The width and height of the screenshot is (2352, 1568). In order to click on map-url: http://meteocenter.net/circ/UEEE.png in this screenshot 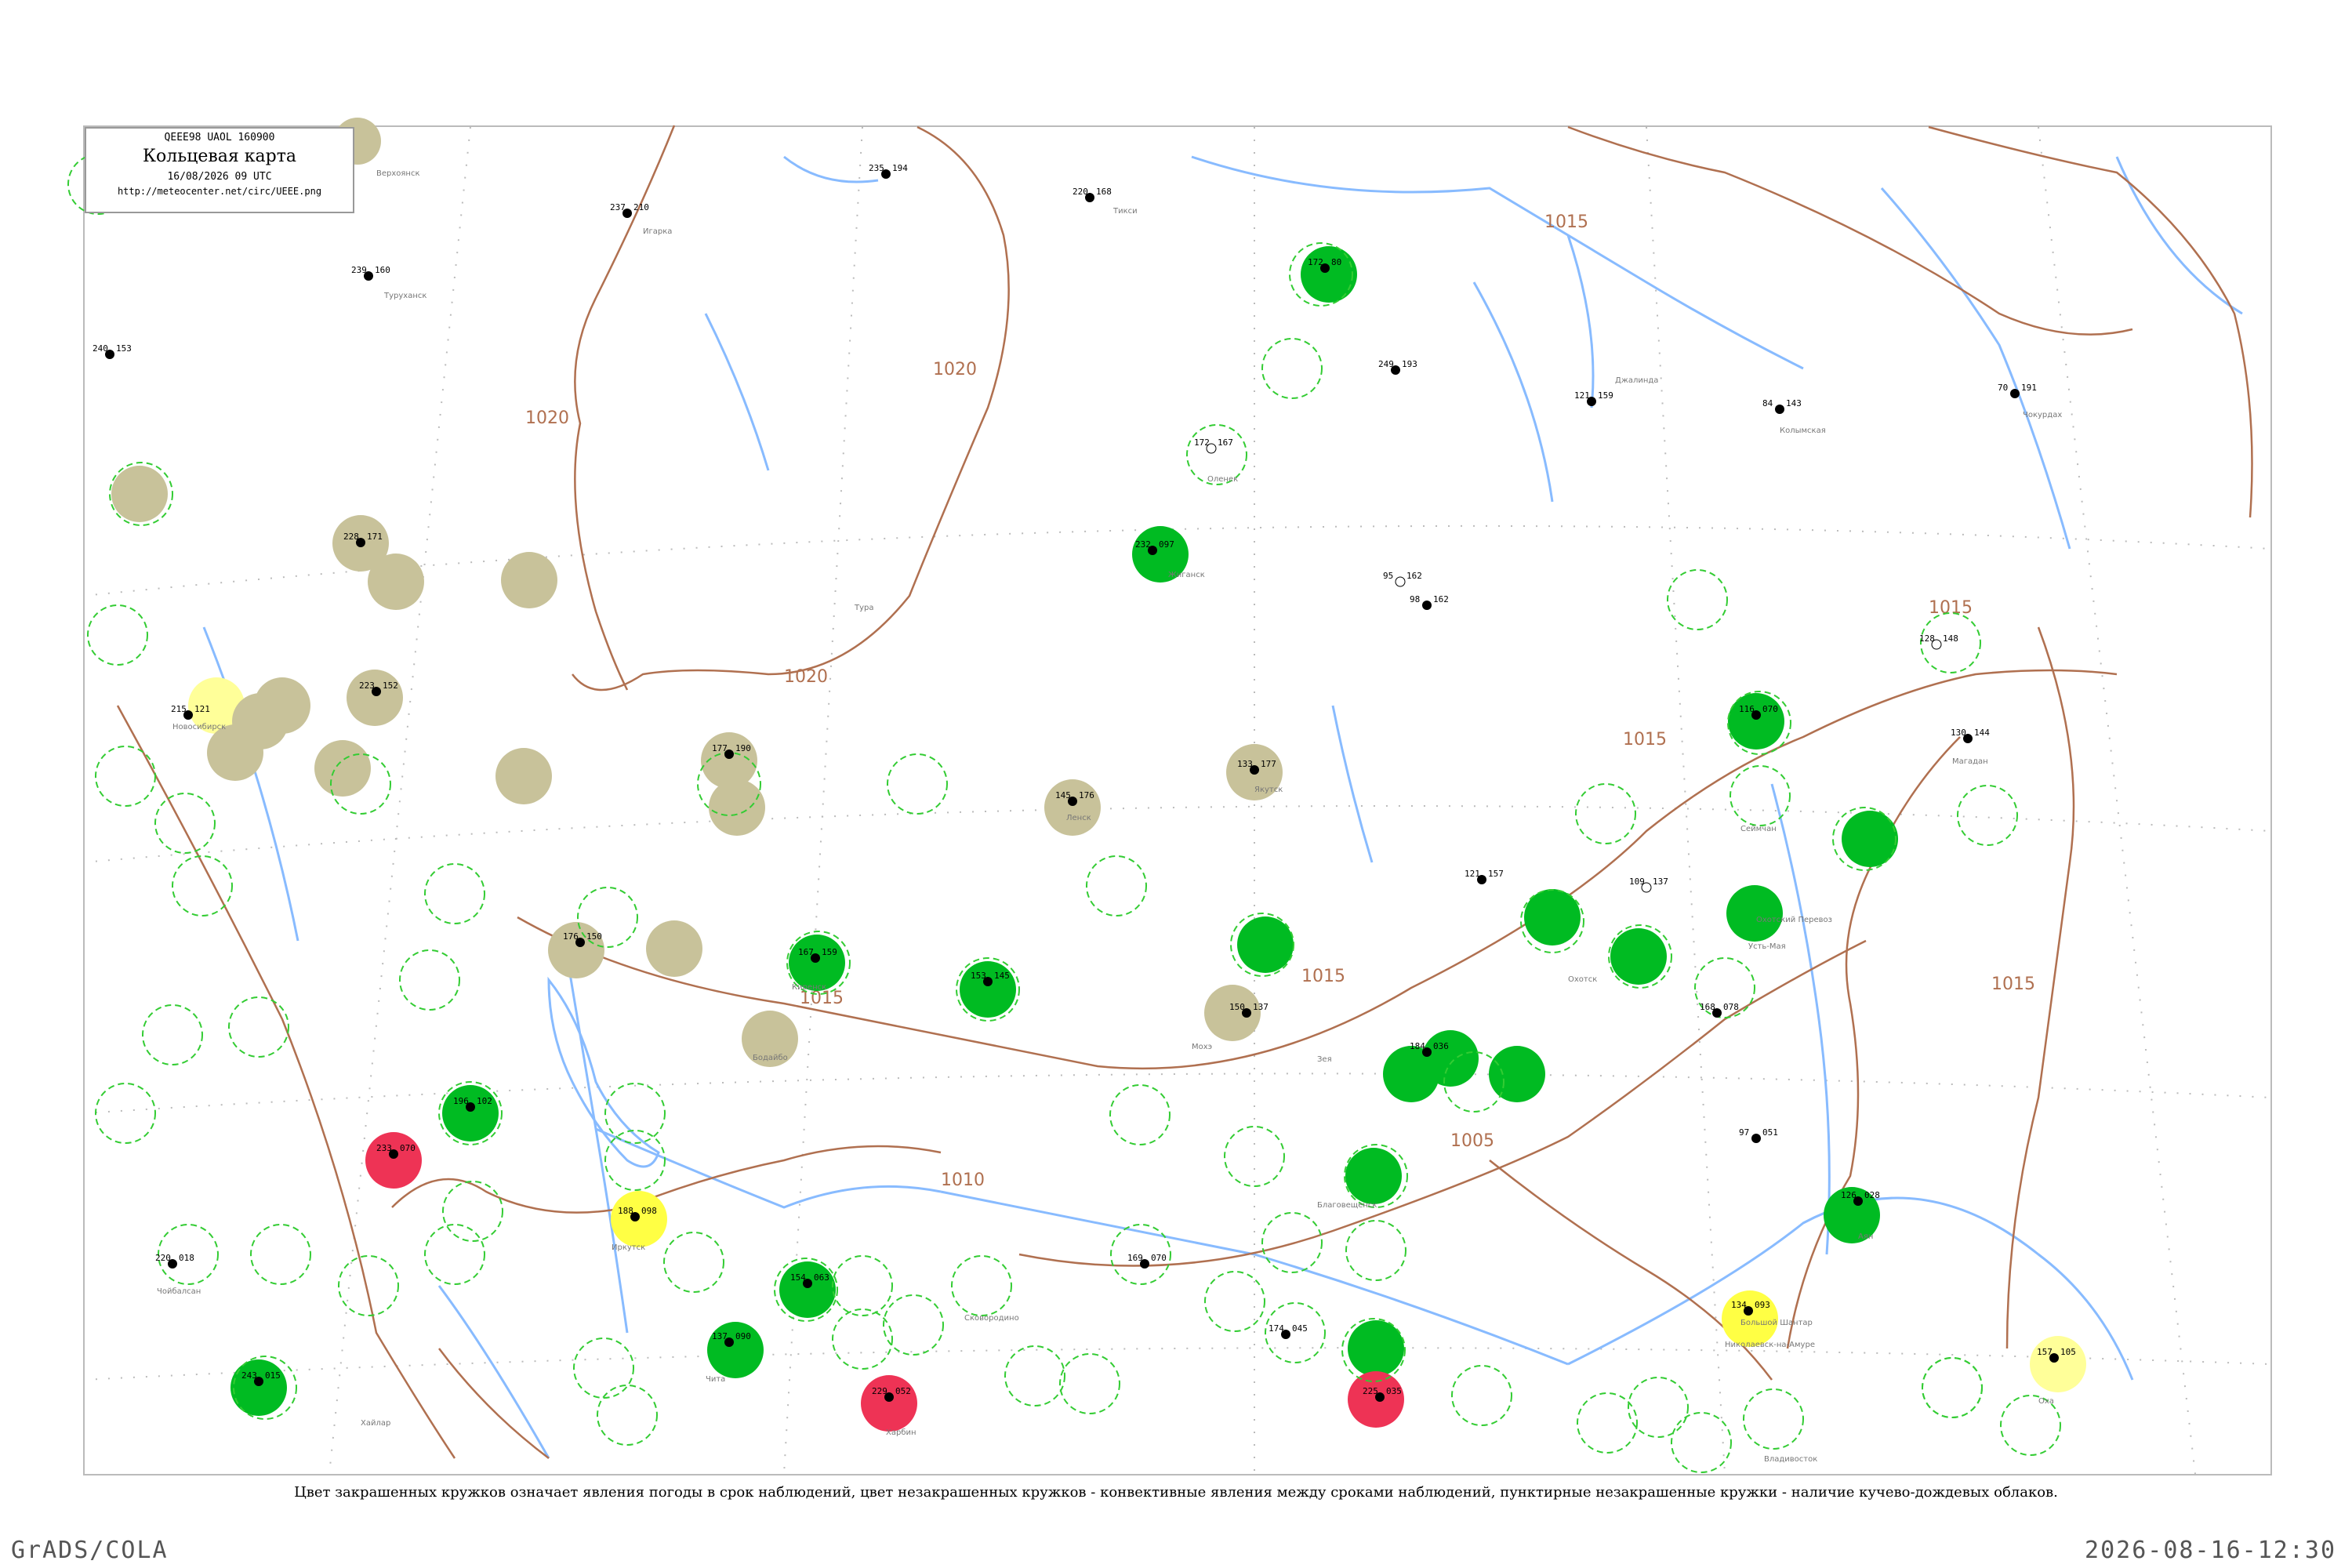, I will do `click(219, 191)`.